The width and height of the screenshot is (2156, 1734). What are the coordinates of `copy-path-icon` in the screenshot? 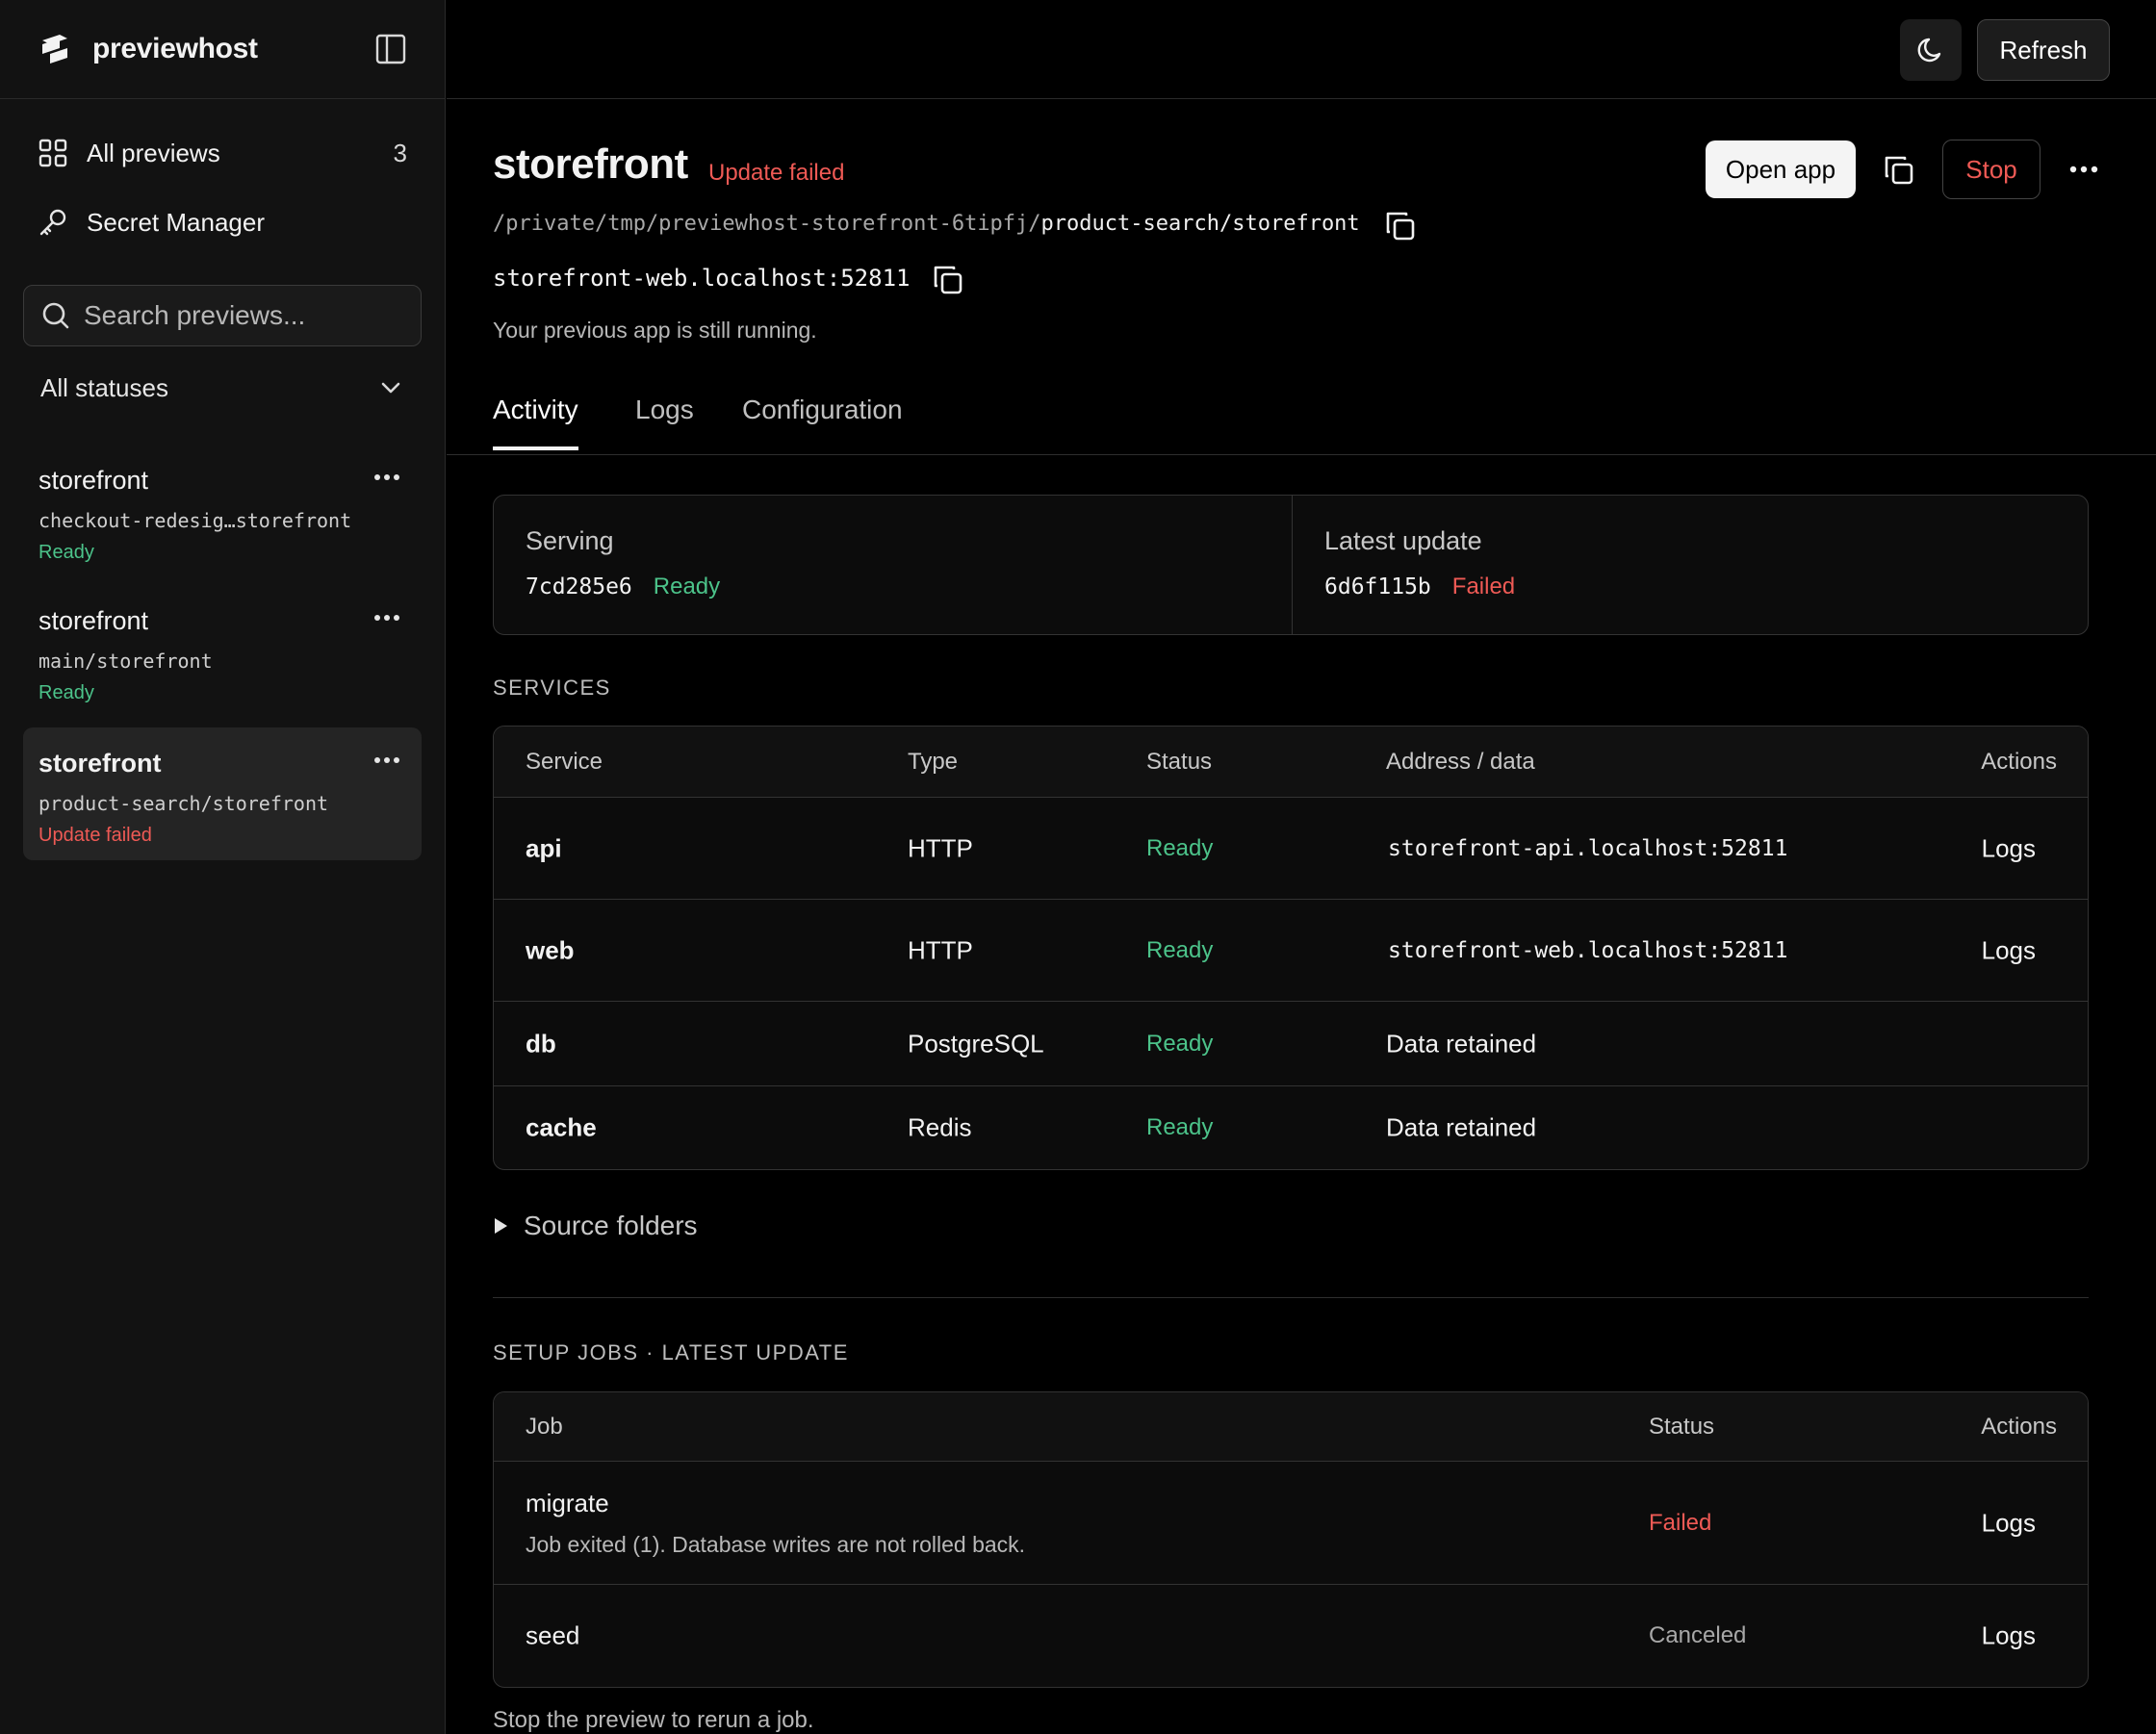 It's located at (1400, 226).